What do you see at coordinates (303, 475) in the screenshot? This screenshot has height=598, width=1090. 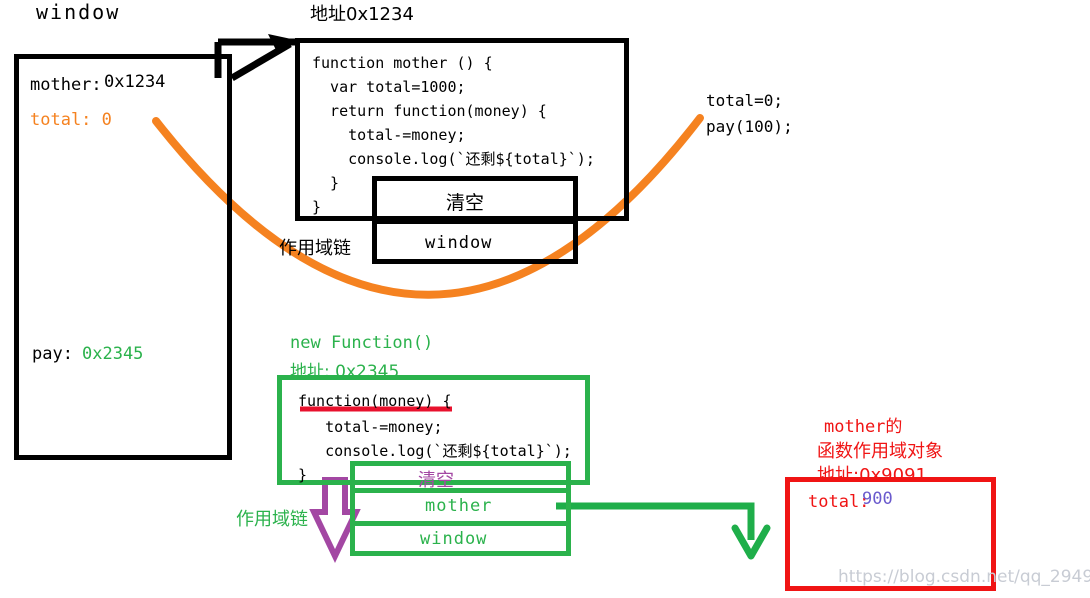 I see `pay-code-line-3: }` at bounding box center [303, 475].